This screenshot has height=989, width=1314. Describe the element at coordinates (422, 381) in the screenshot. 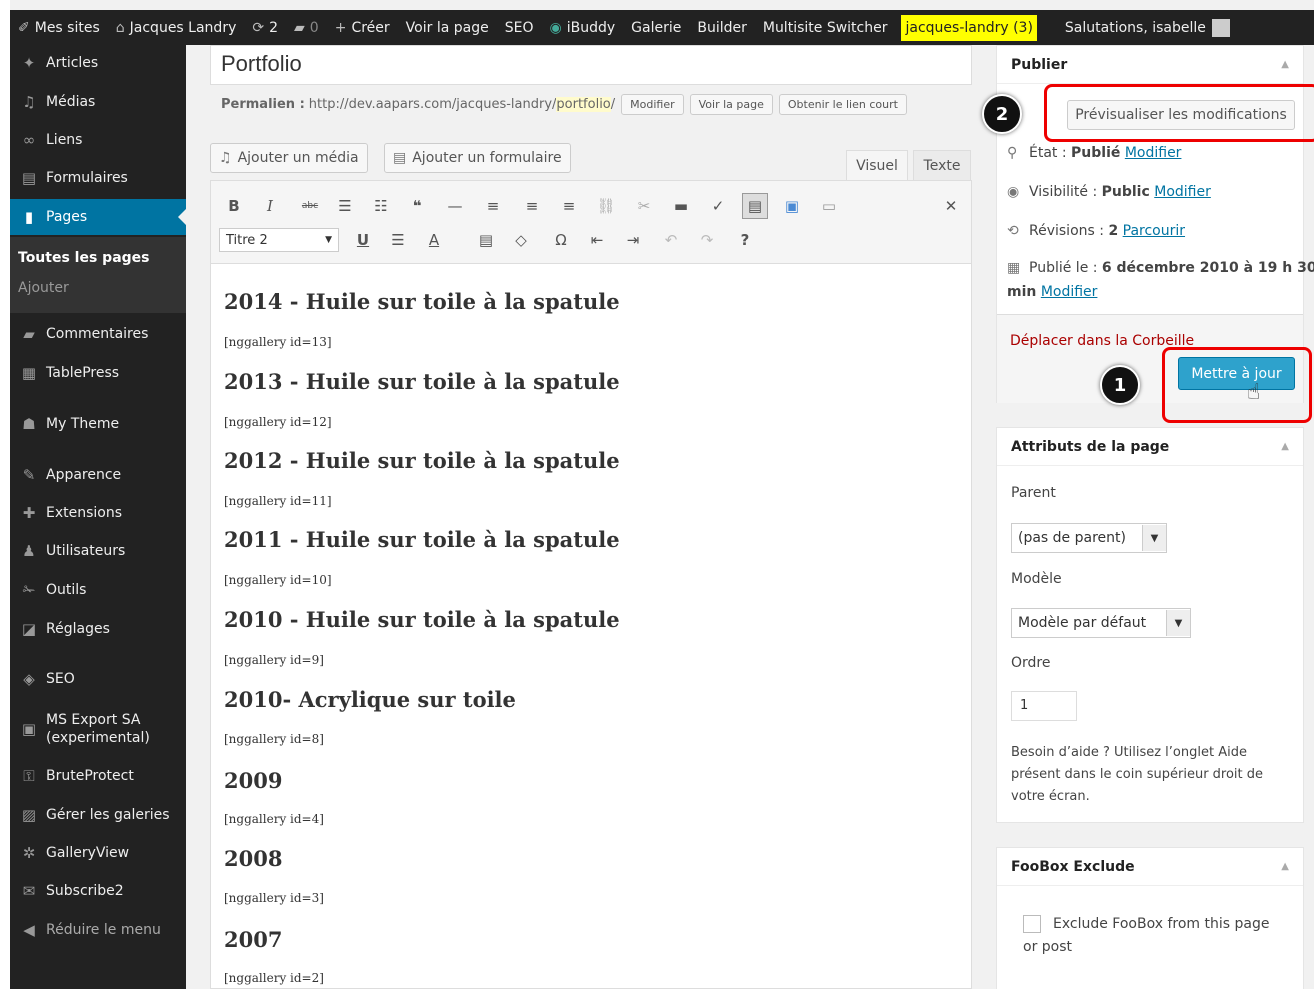

I see `content-heading: 2013 - Huile sur toile à la spatule` at that location.